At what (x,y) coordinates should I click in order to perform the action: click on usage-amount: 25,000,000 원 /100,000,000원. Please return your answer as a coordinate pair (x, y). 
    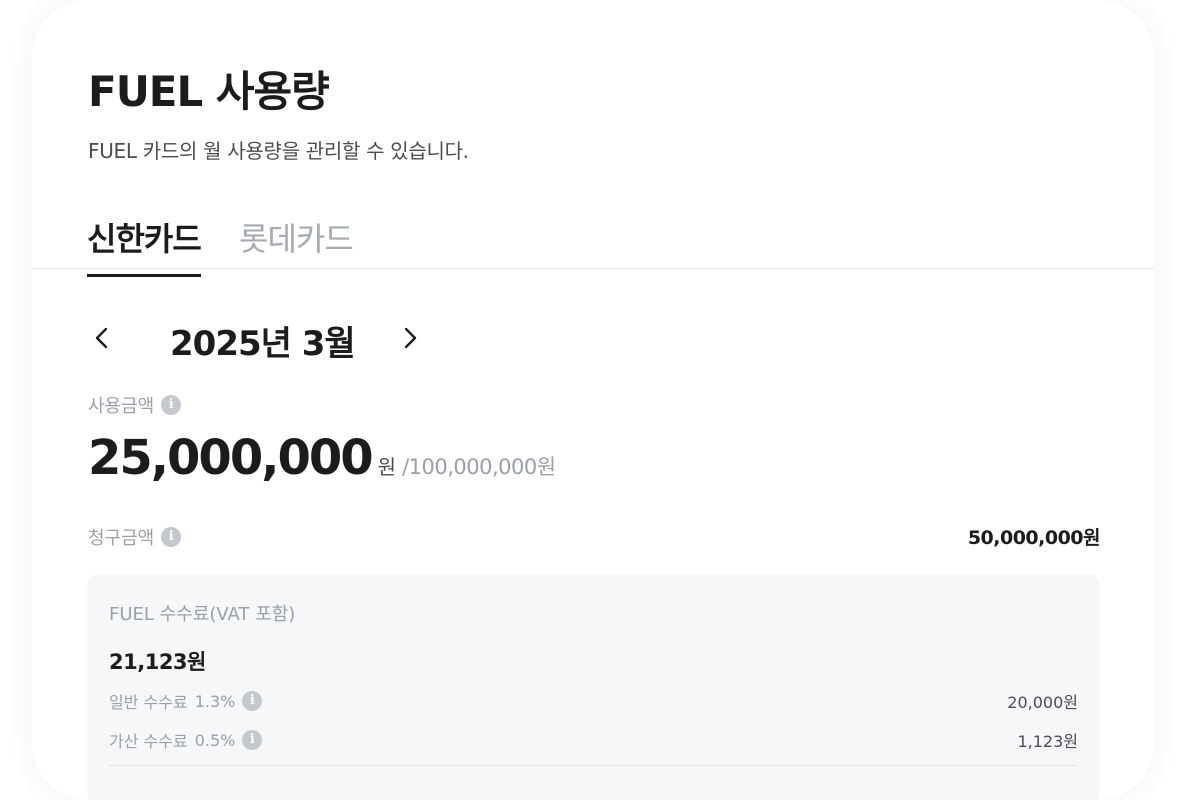
    Looking at the image, I should click on (322, 458).